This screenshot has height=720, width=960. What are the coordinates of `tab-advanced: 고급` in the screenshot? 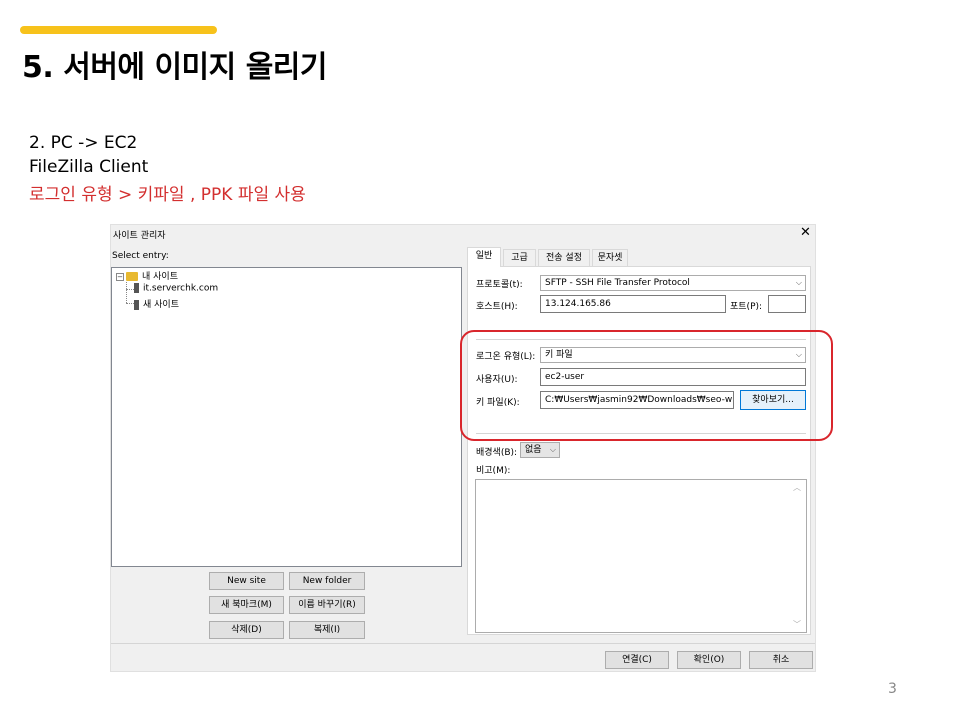 It's located at (519, 258).